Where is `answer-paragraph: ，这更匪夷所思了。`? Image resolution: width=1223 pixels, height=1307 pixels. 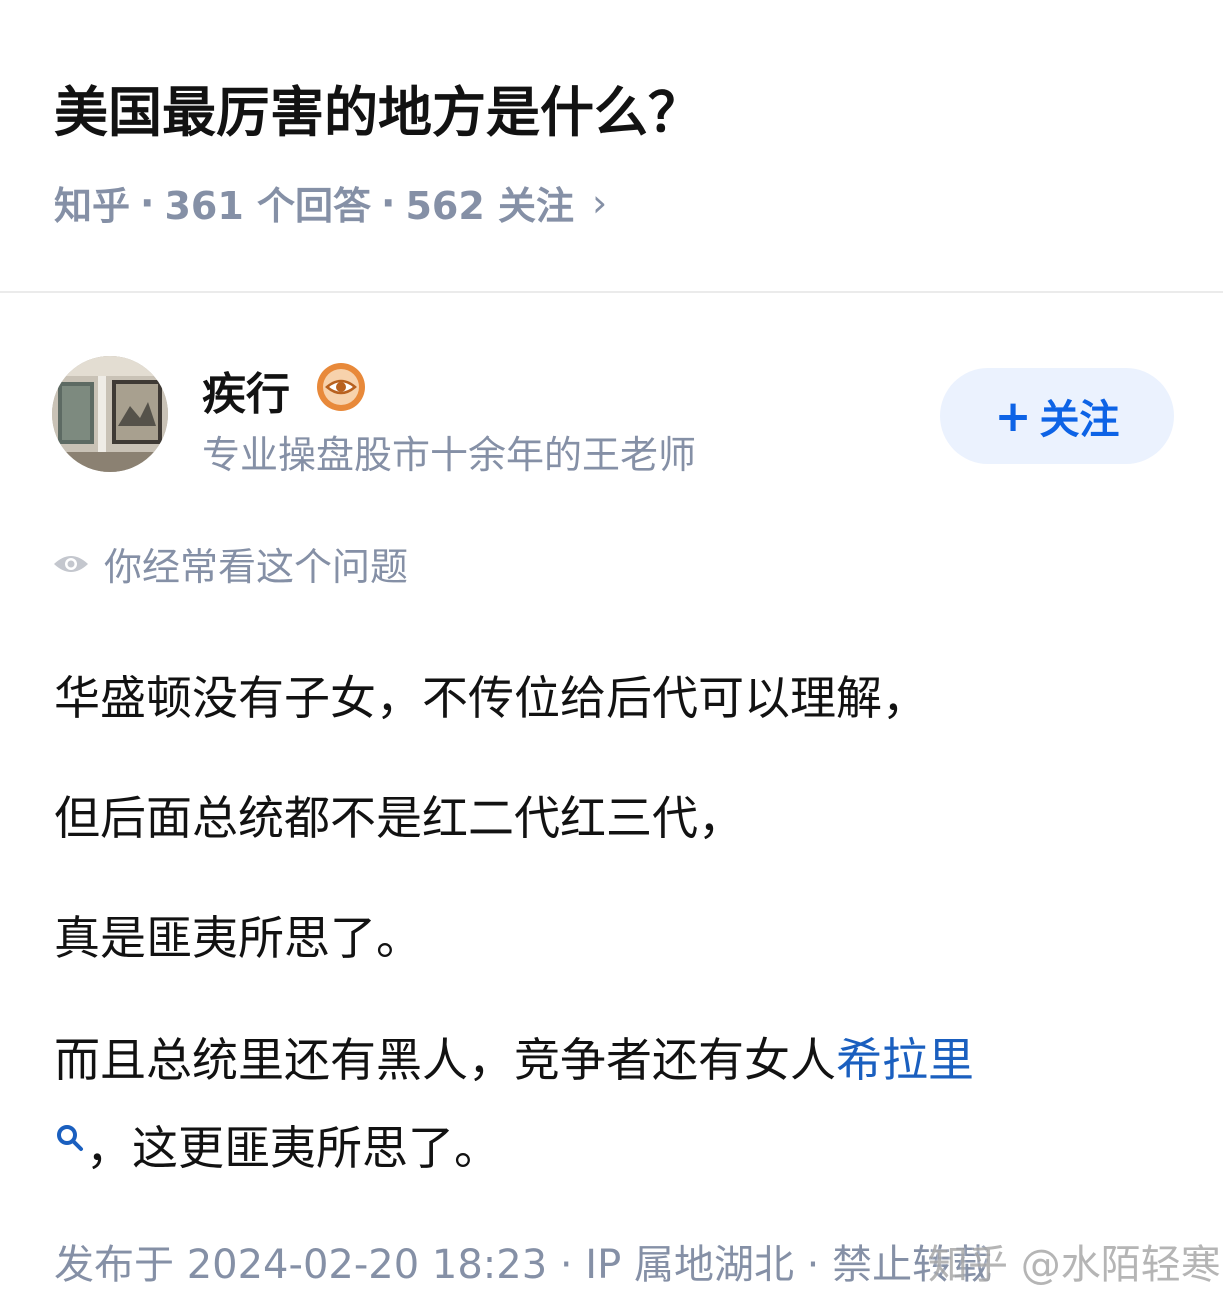
answer-paragraph: ，这更匪夷所思了。 is located at coordinates (277, 1148).